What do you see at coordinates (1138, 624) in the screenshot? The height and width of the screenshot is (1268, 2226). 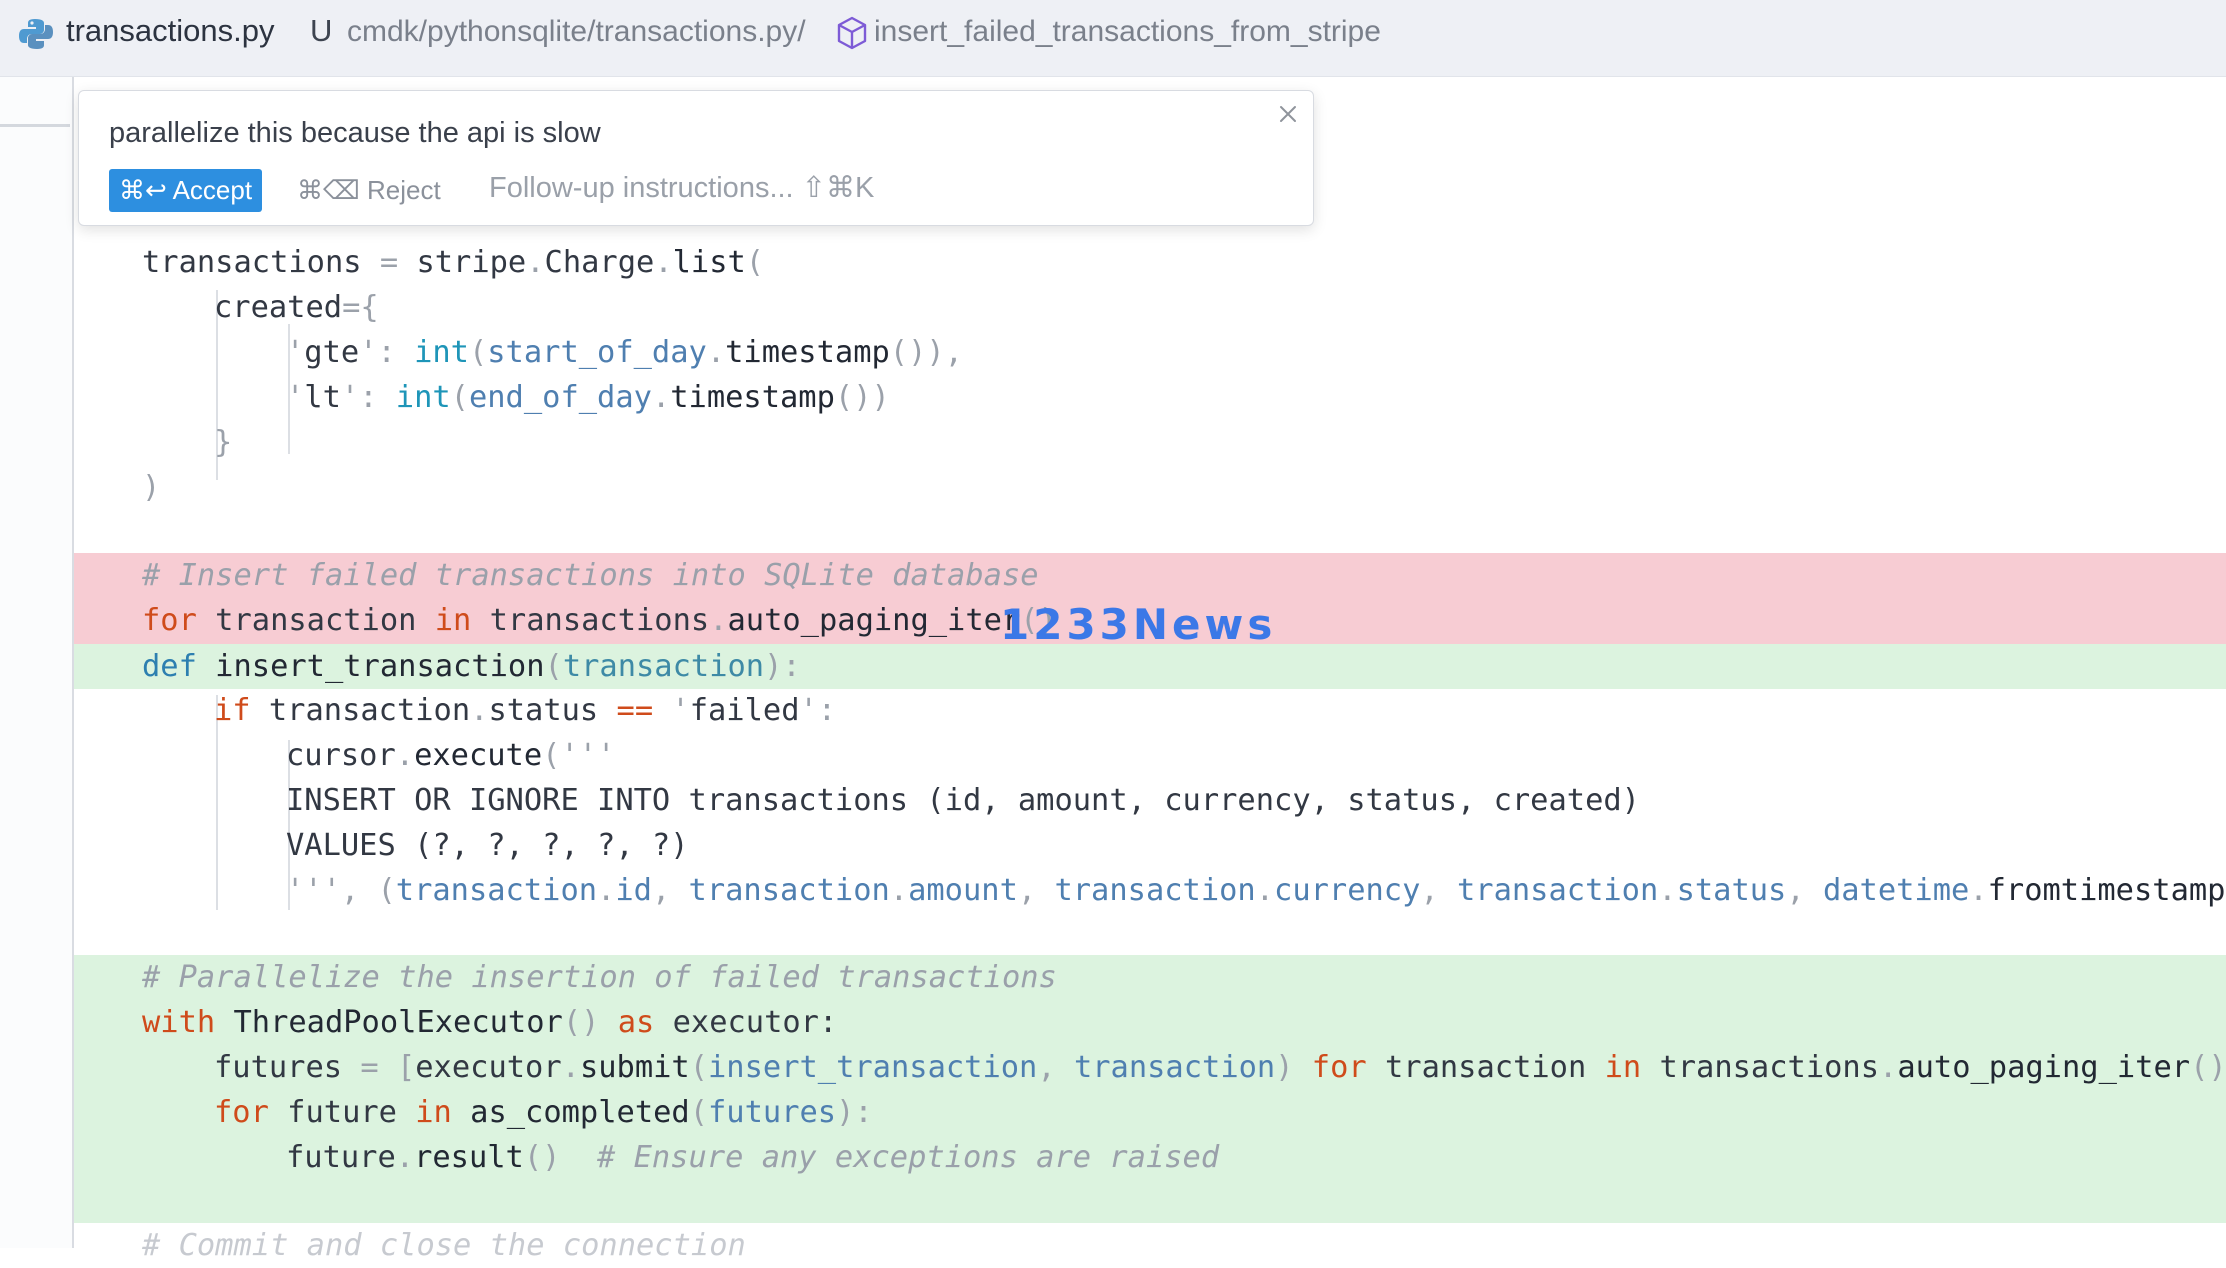 I see `watermark-text: 1233News` at bounding box center [1138, 624].